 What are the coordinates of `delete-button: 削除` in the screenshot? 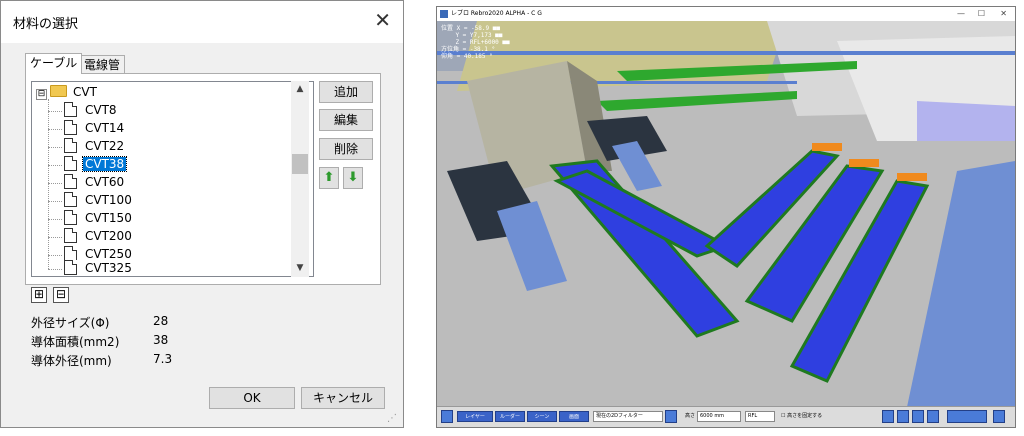 It's located at (346, 149).